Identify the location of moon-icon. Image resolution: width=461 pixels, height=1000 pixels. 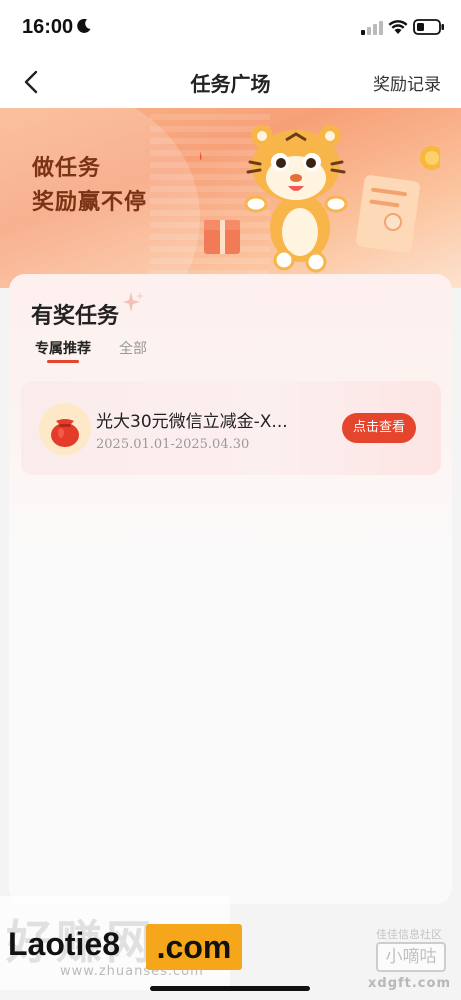
(84, 25).